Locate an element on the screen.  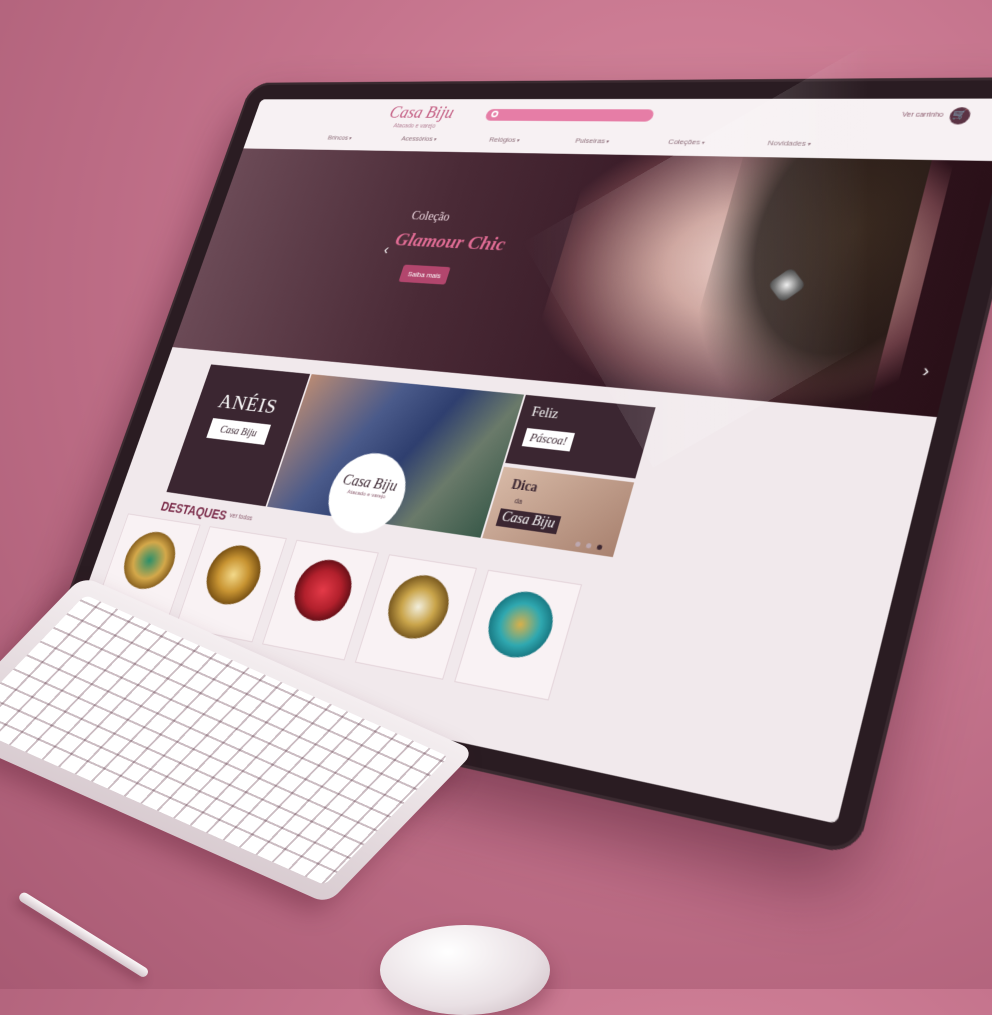
search-icon is located at coordinates (495, 114).